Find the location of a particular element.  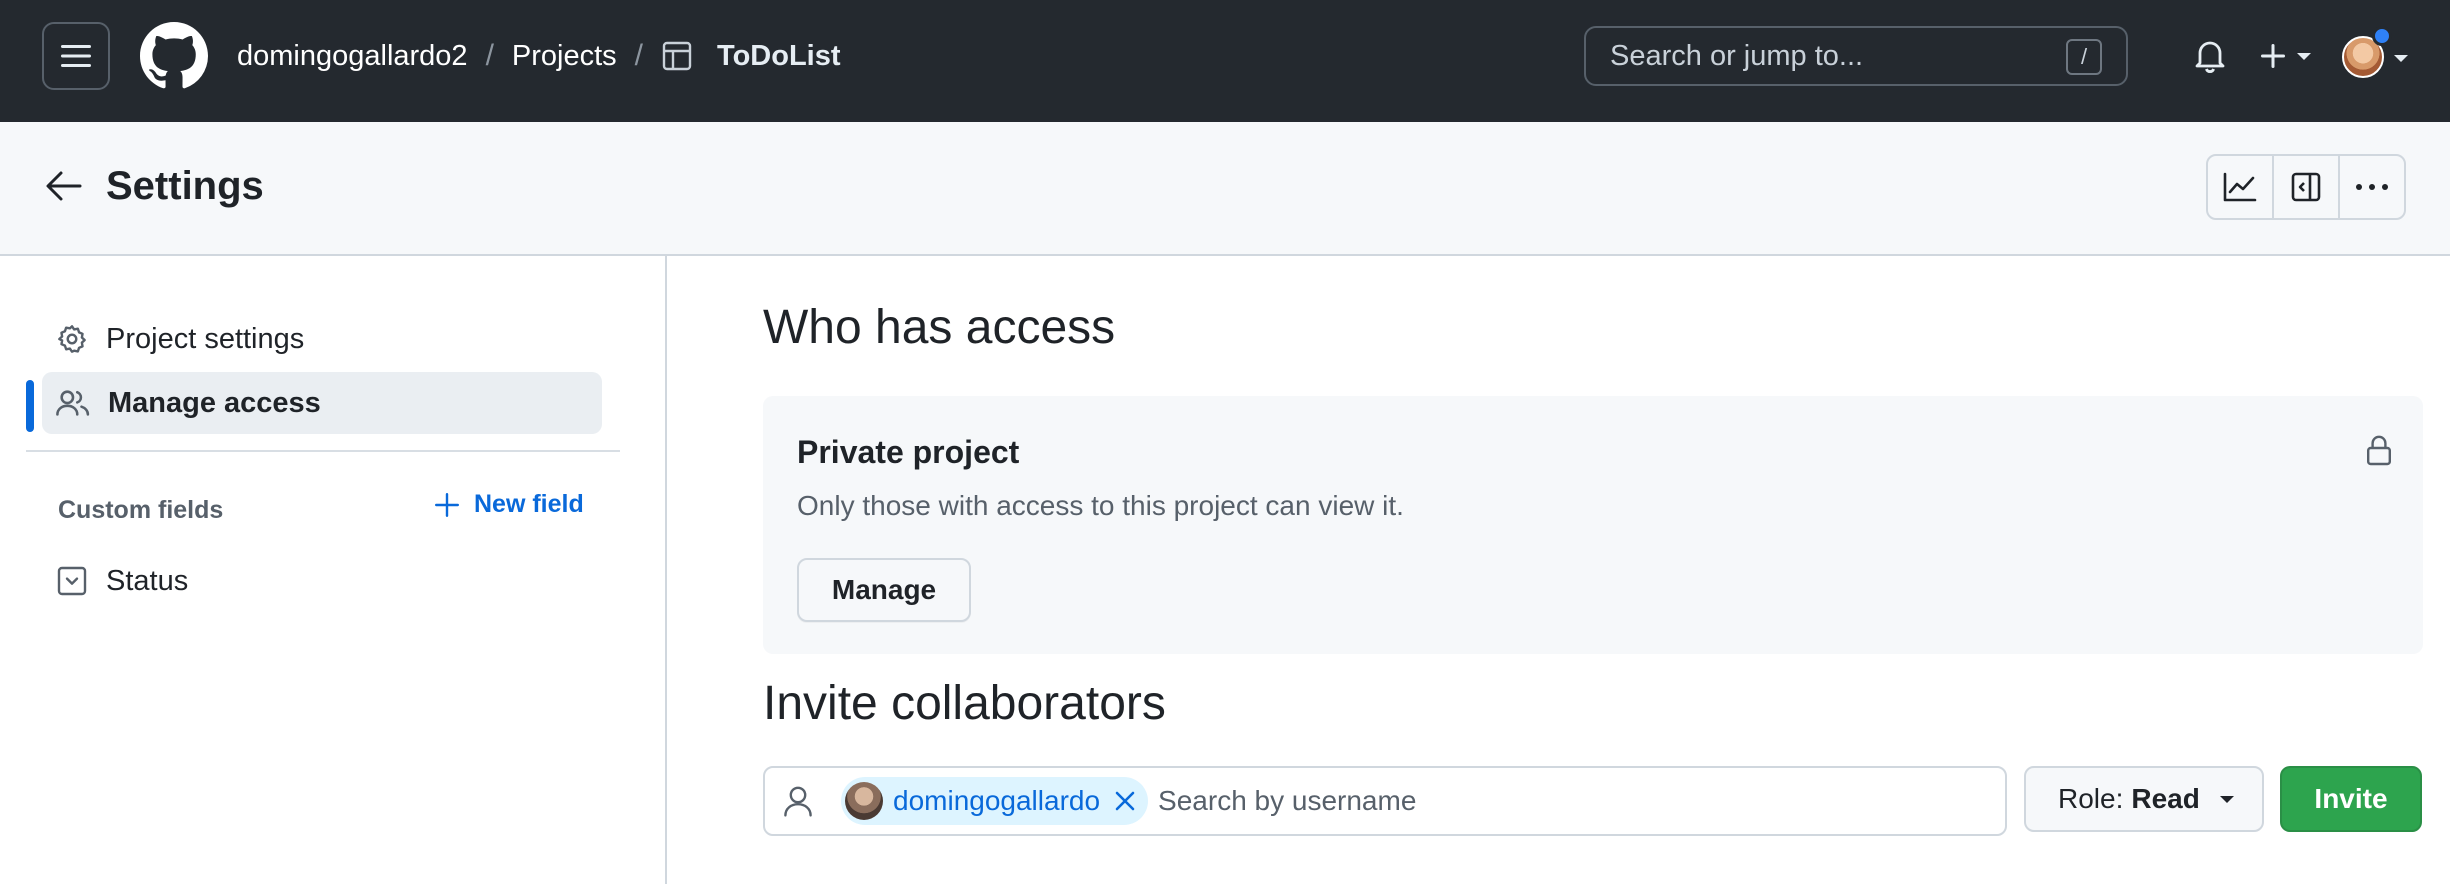

invite-collaborator-field: domingogallardo is located at coordinates (1385, 801).